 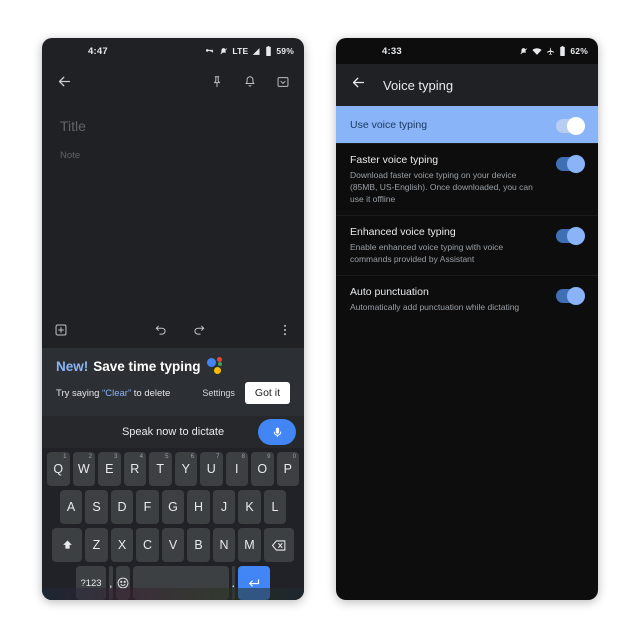 What do you see at coordinates (122, 545) in the screenshot?
I see `key-x: X` at bounding box center [122, 545].